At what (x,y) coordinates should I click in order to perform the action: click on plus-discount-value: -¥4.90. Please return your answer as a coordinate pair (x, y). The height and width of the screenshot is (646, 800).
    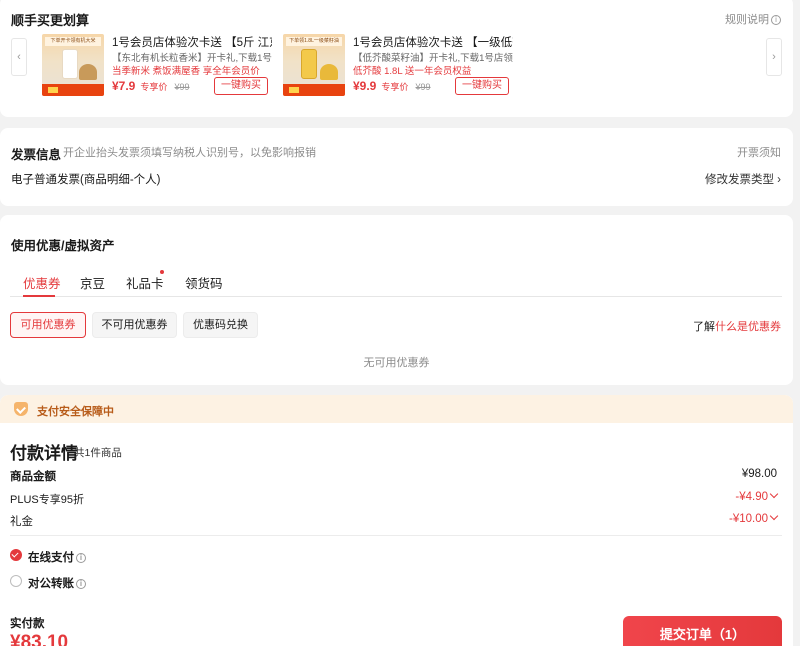
    Looking at the image, I should click on (757, 496).